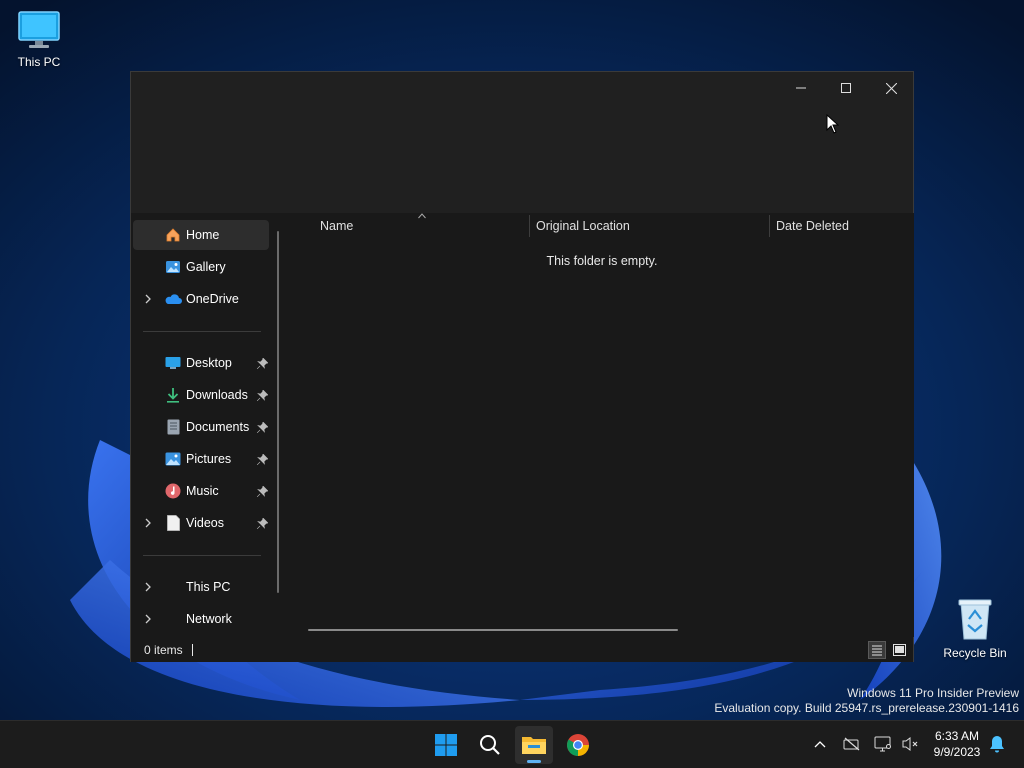  I want to click on nav-item-label: Videos, so click(205, 523).